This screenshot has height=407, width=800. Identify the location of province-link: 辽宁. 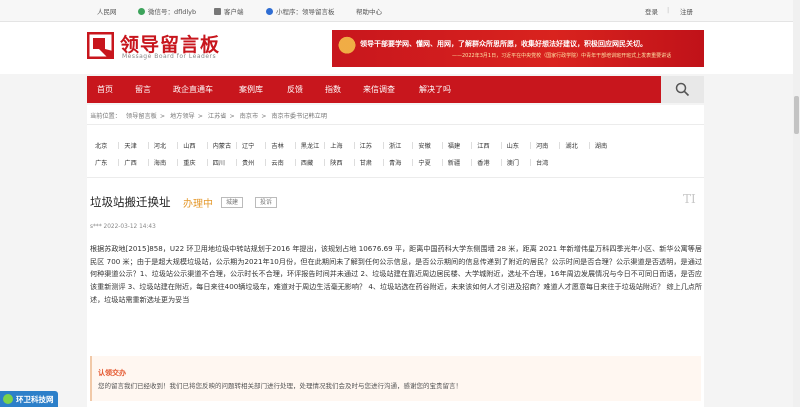
(248, 145).